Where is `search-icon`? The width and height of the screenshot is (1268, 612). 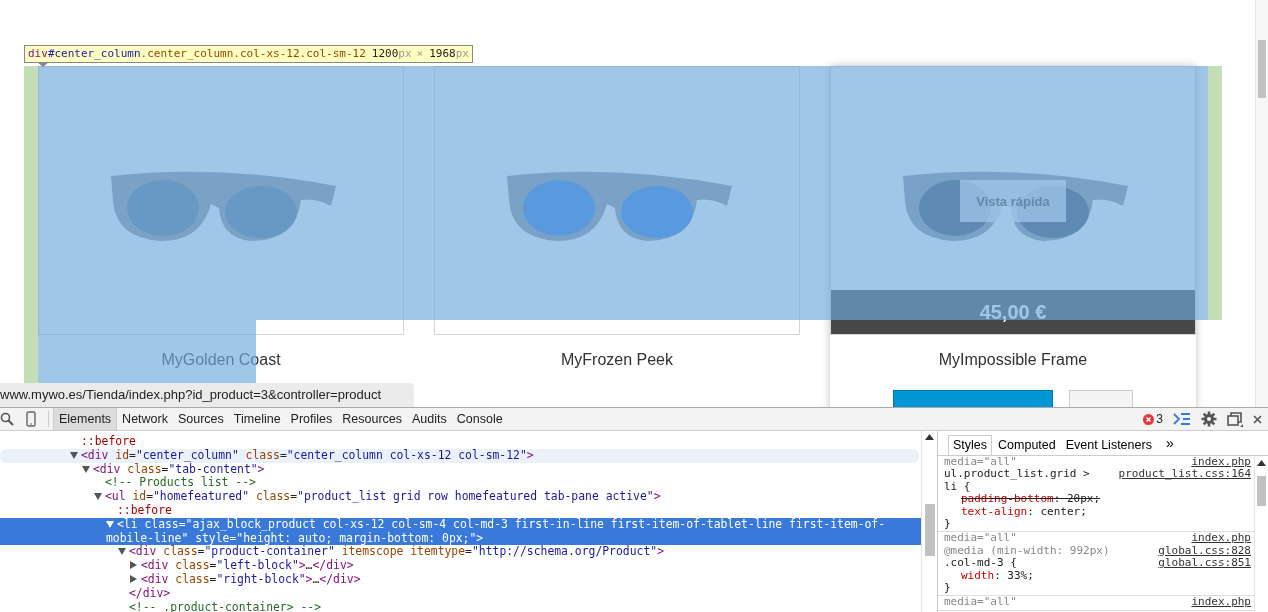
search-icon is located at coordinates (7, 419).